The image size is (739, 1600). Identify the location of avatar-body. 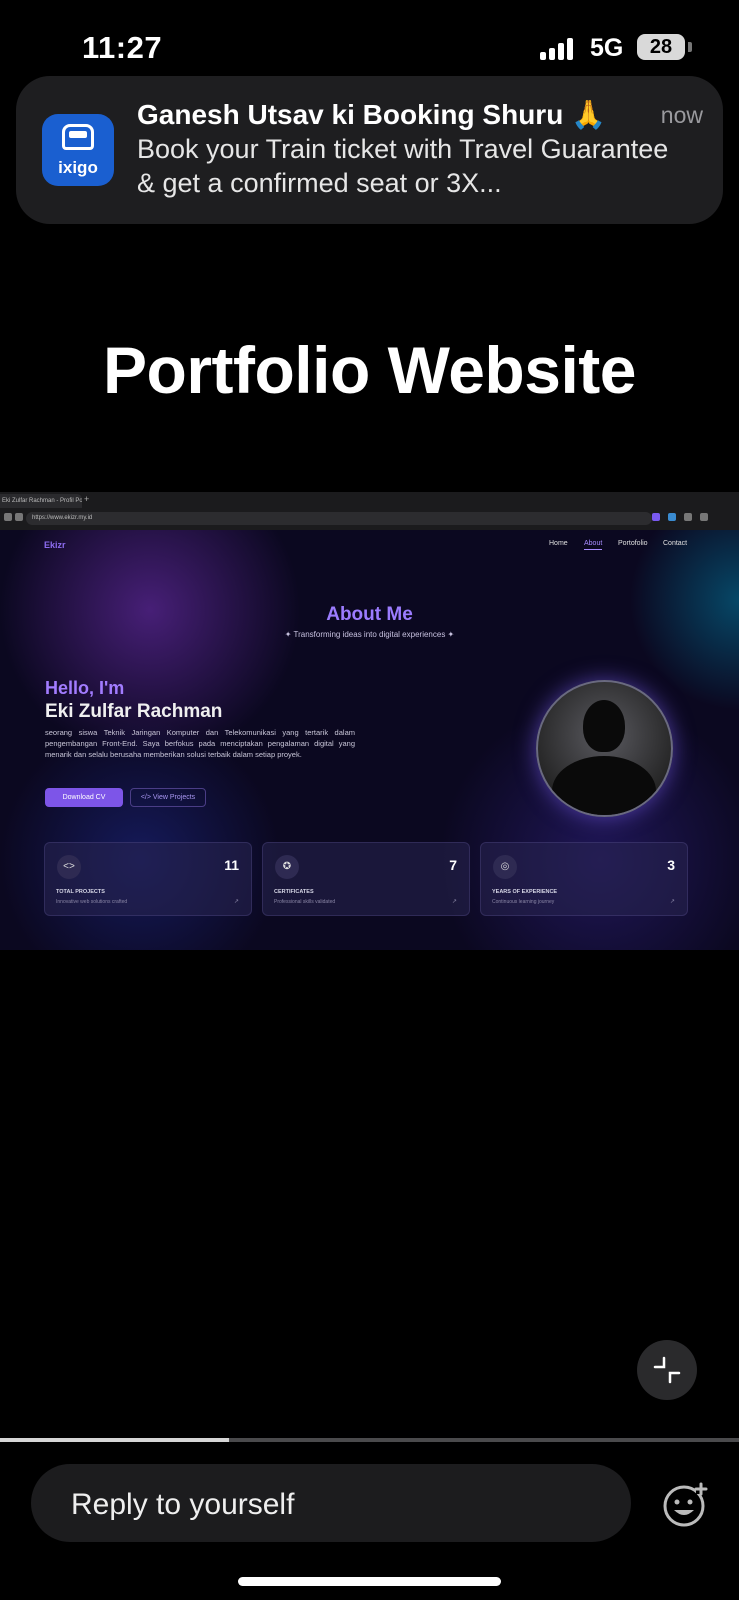
(604, 785).